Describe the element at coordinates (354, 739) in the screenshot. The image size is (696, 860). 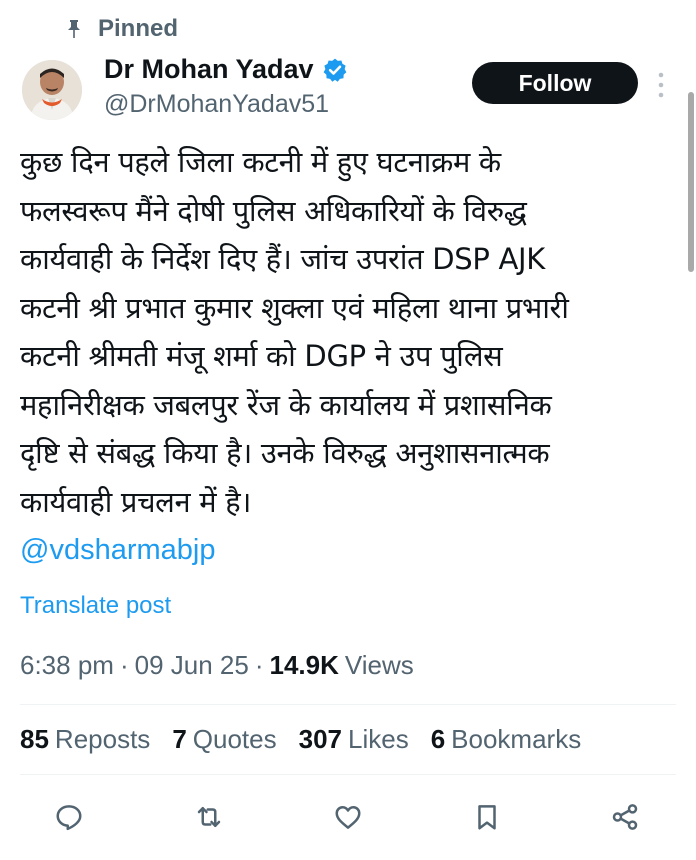
I see `likes-stat: 307 Likes` at that location.